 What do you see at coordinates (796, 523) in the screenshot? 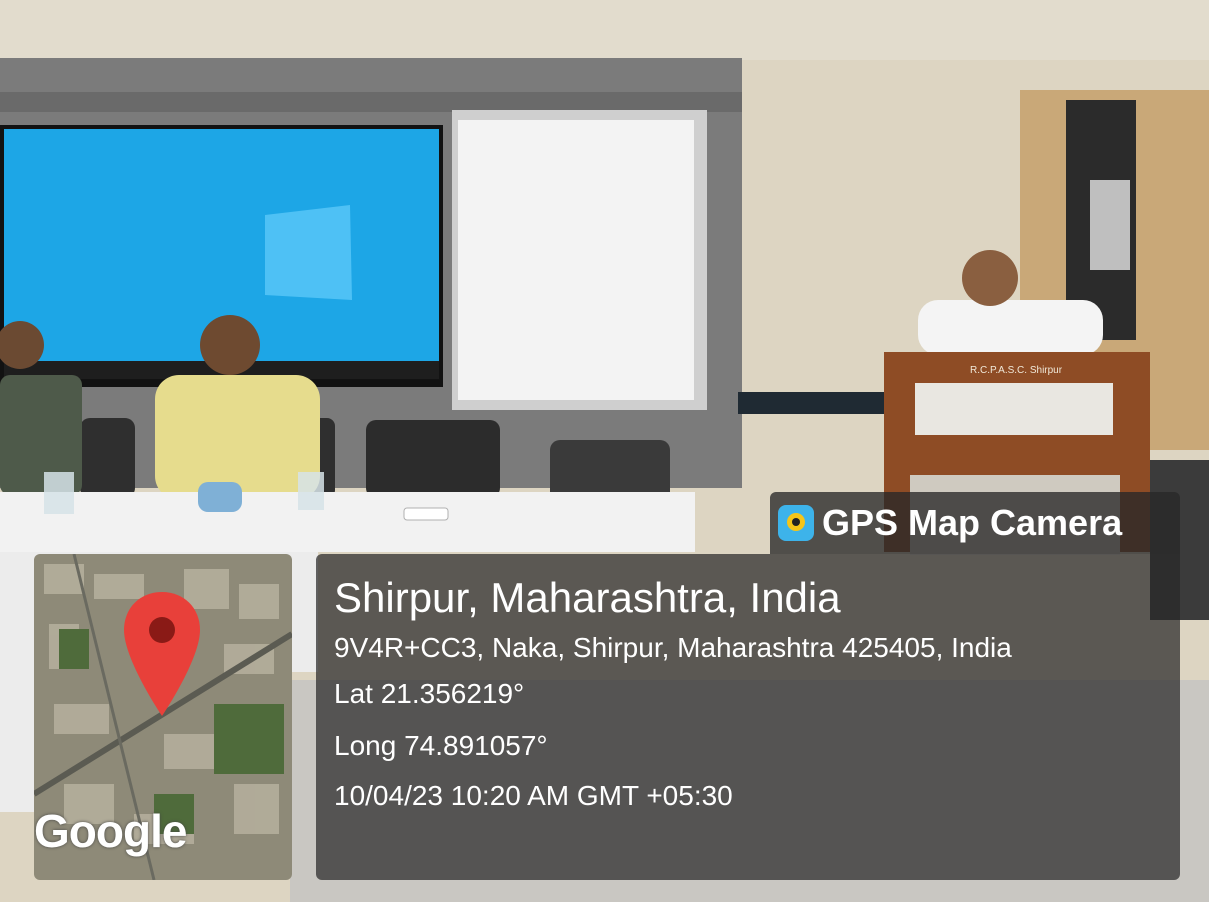
I see `gps-map-camera-app-icon` at bounding box center [796, 523].